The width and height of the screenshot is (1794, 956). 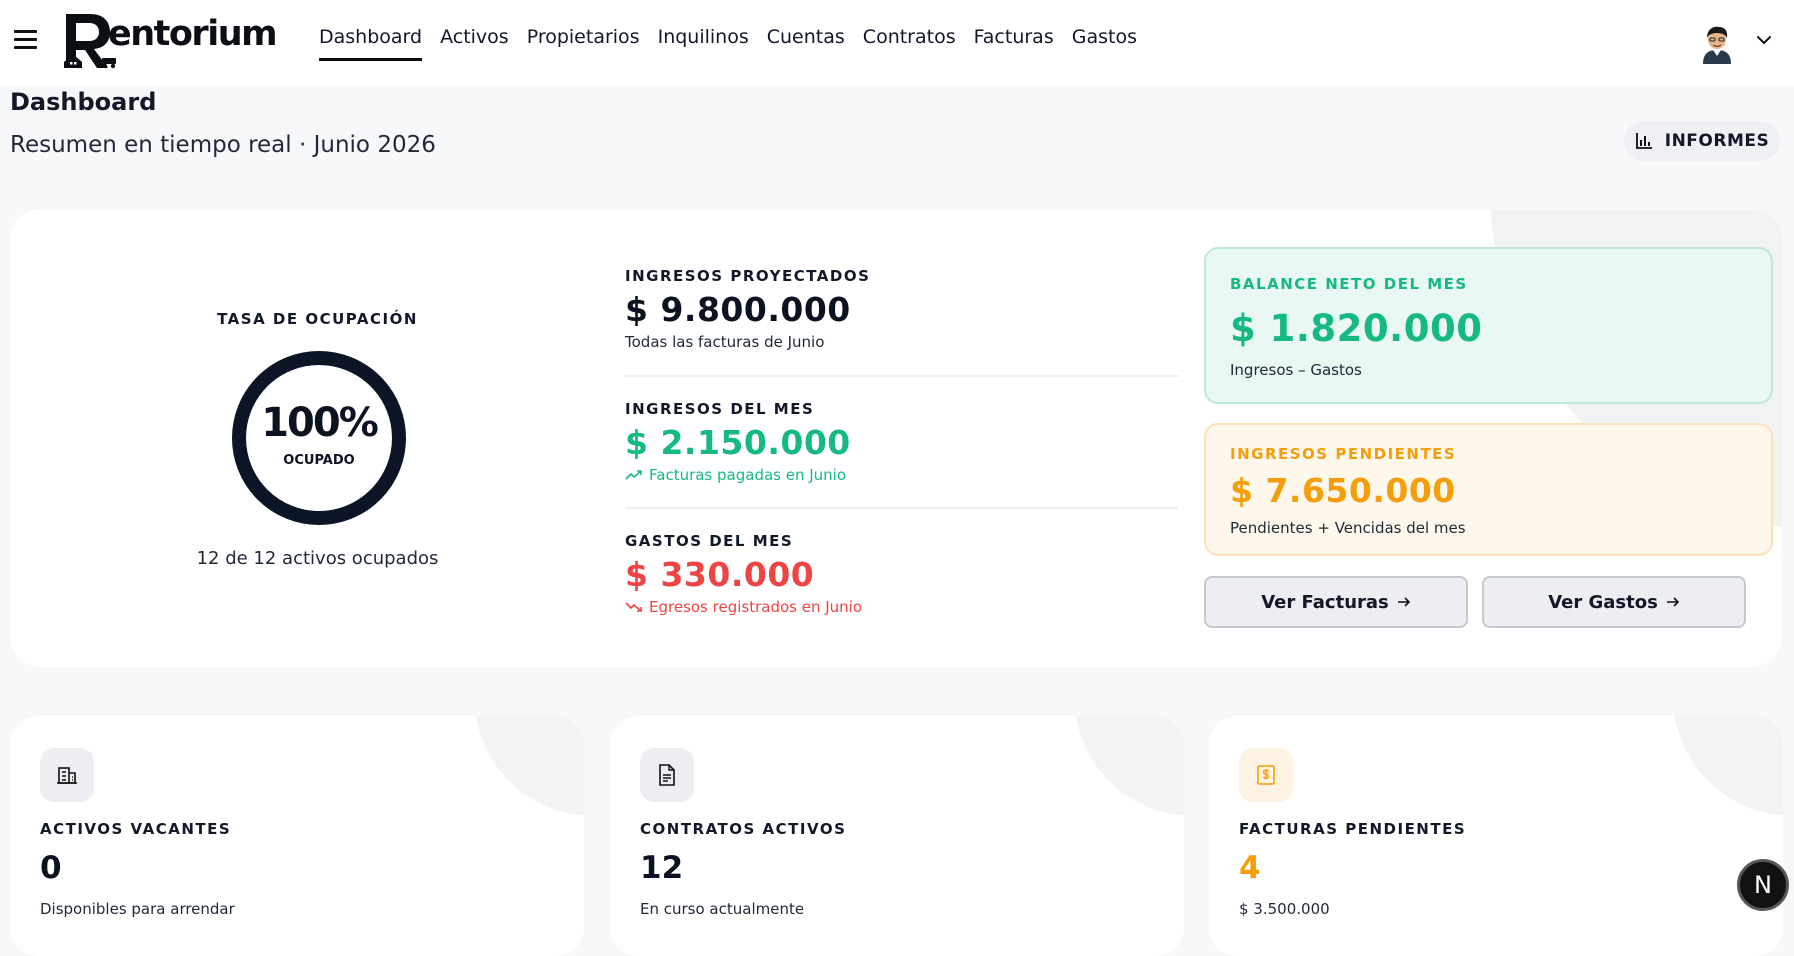 What do you see at coordinates (319, 460) in the screenshot?
I see `occupancy-status: OCUPADO` at bounding box center [319, 460].